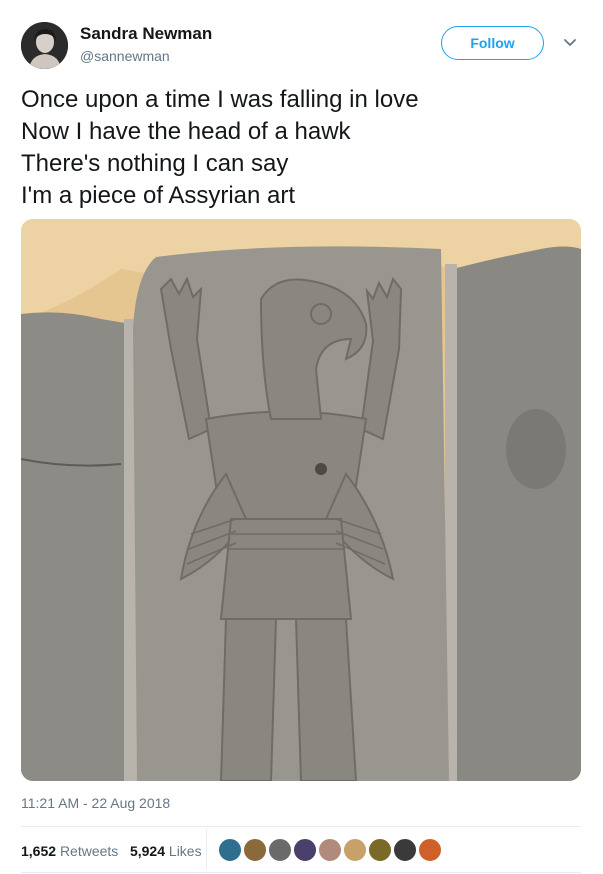 The width and height of the screenshot is (603, 874). I want to click on tweet-stats: 1,652 Retweets 5,924 Likes, so click(111, 851).